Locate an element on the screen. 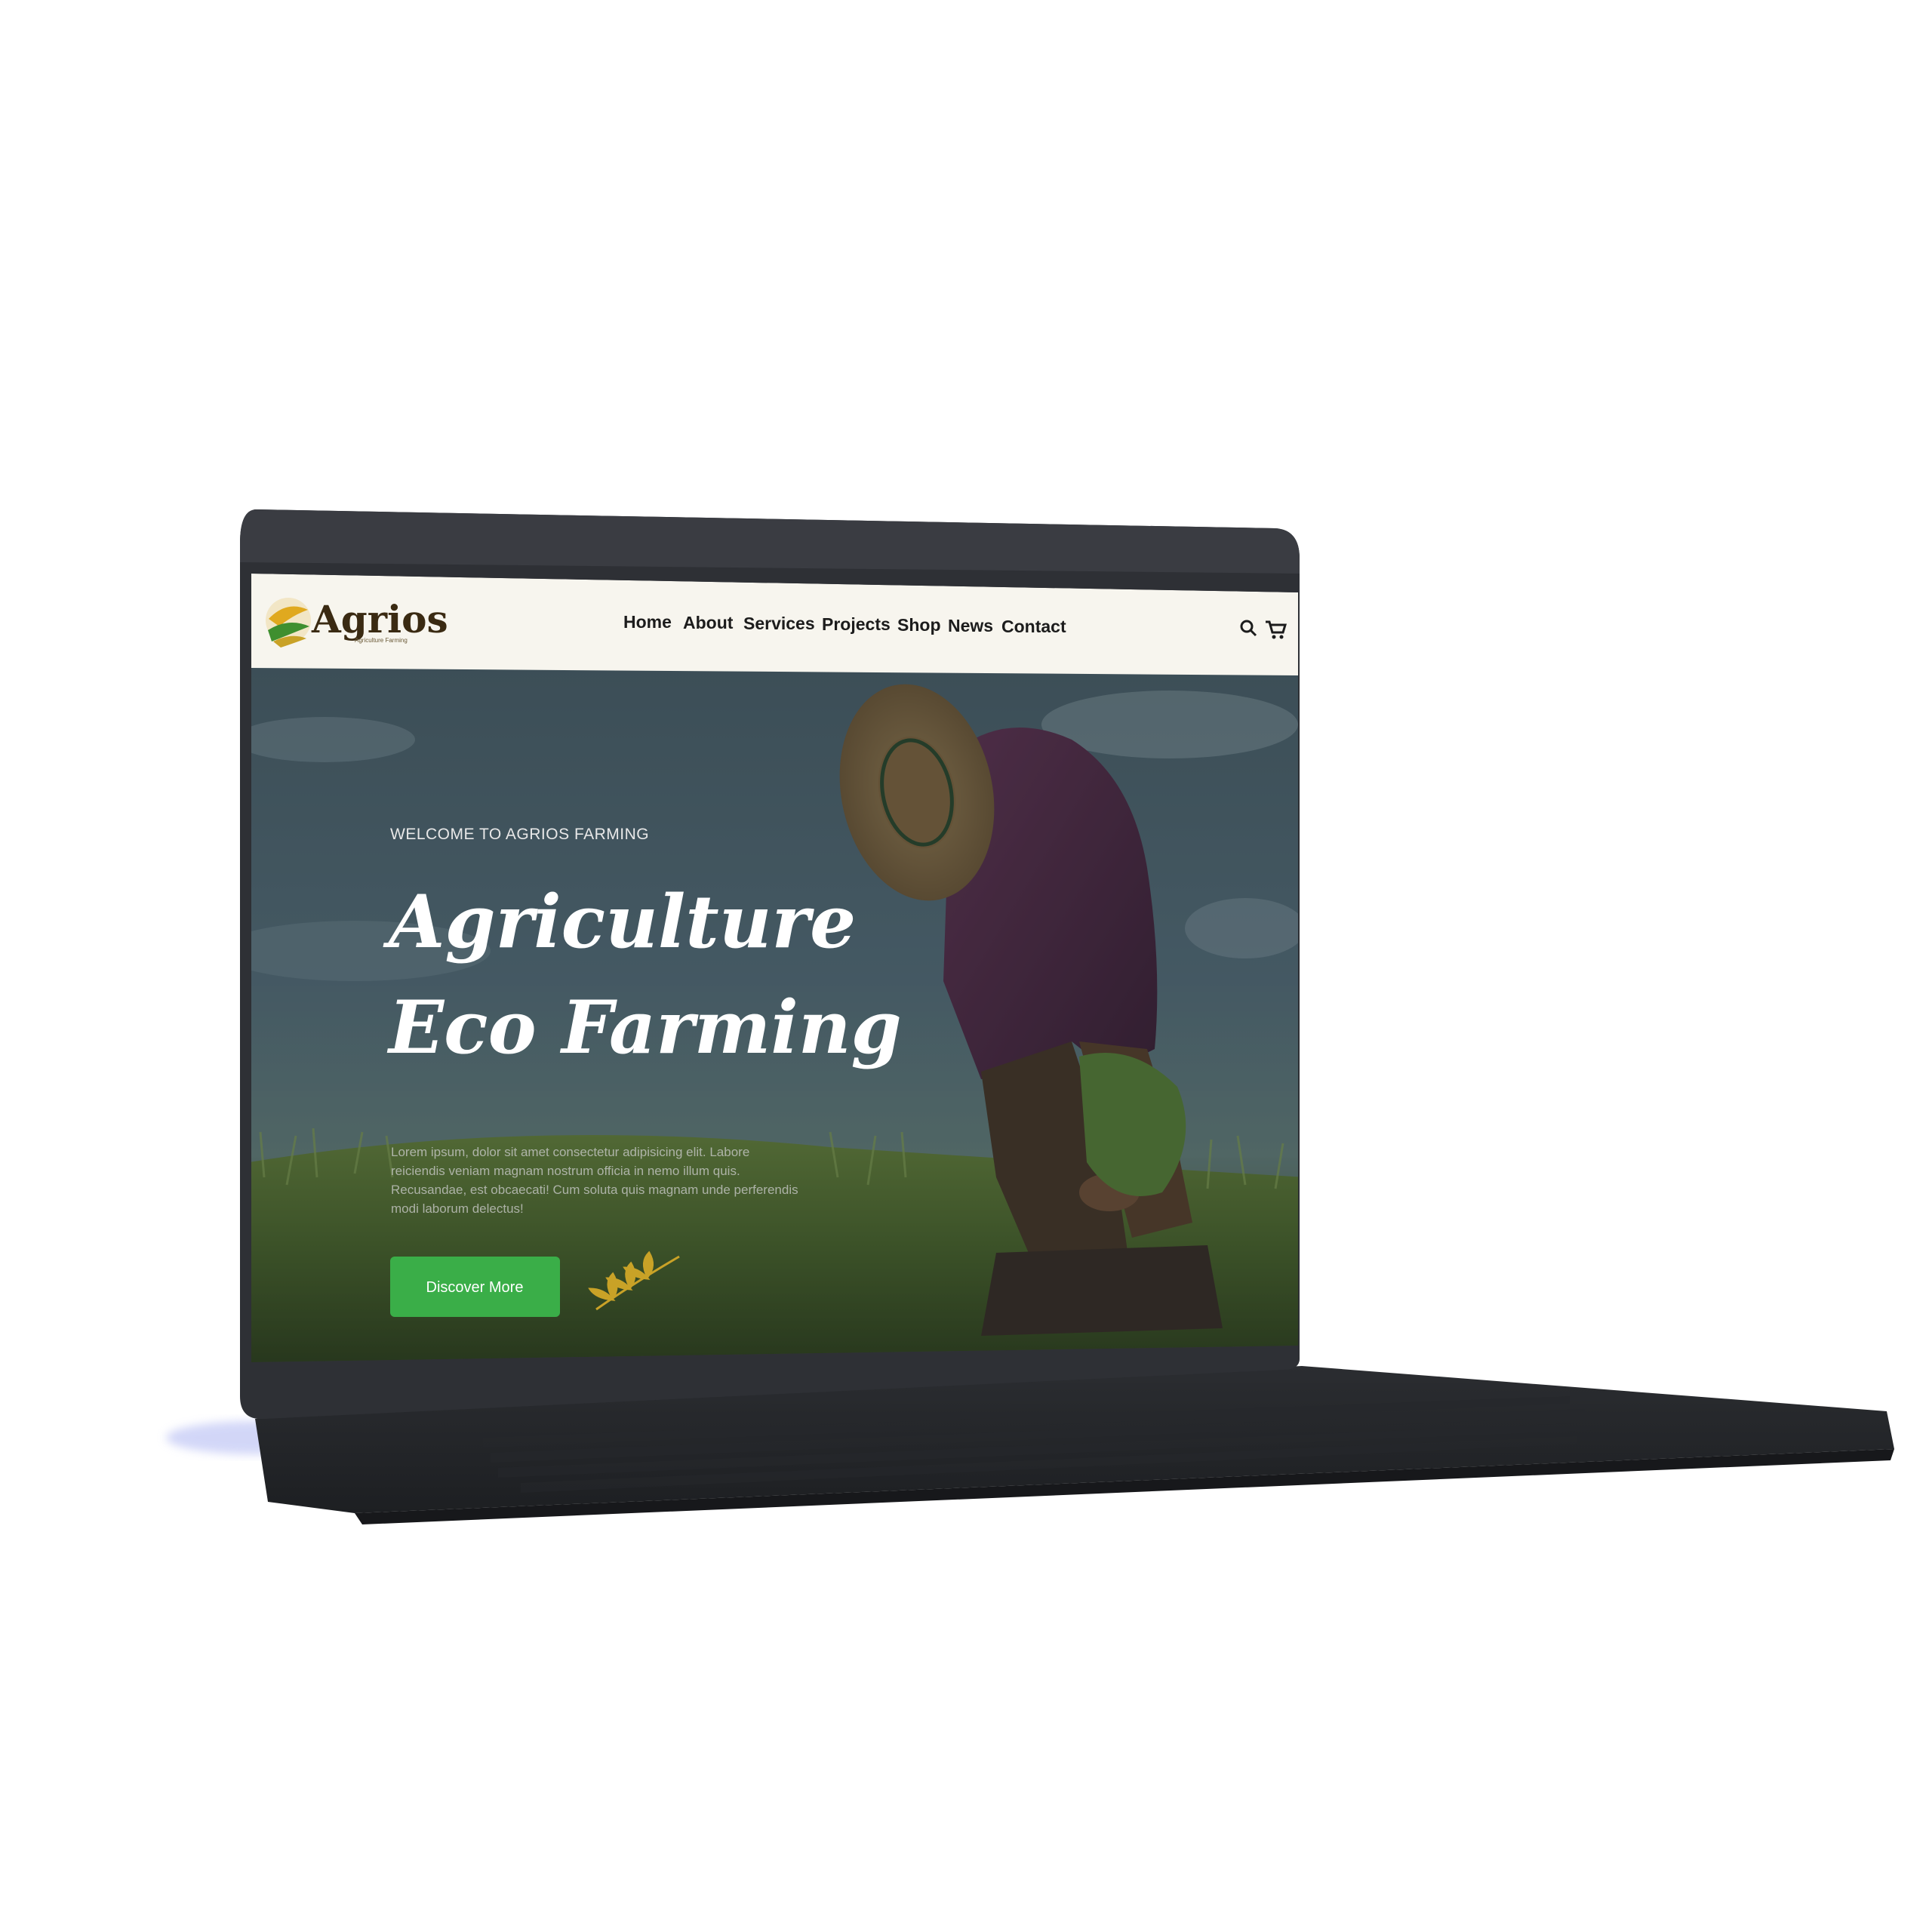 The height and width of the screenshot is (1932, 1932). nav-news: News is located at coordinates (970, 625).